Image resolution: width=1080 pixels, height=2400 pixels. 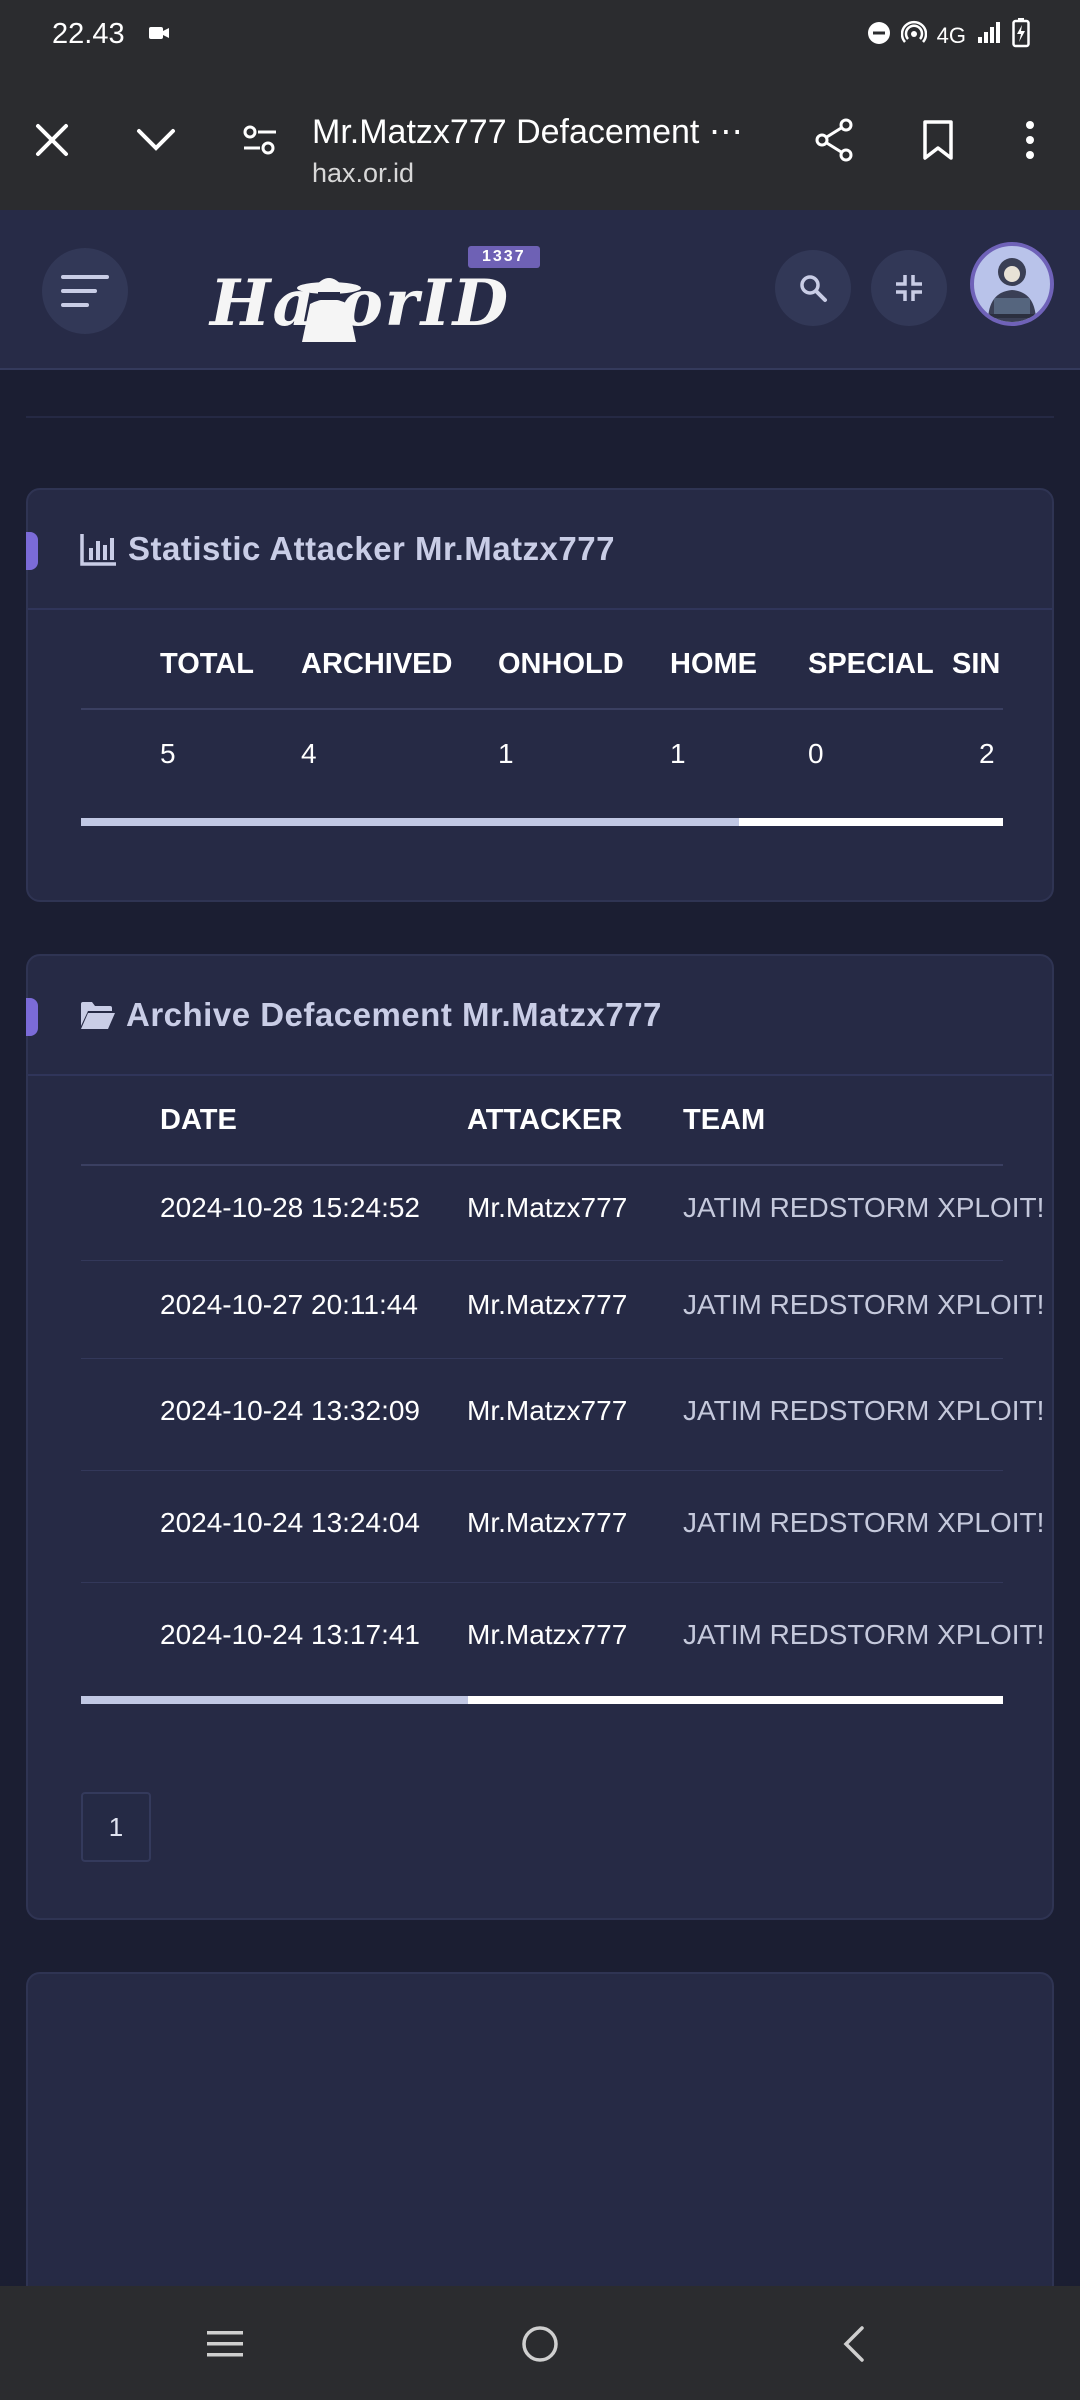 I want to click on site-settings-button, so click(x=260, y=140).